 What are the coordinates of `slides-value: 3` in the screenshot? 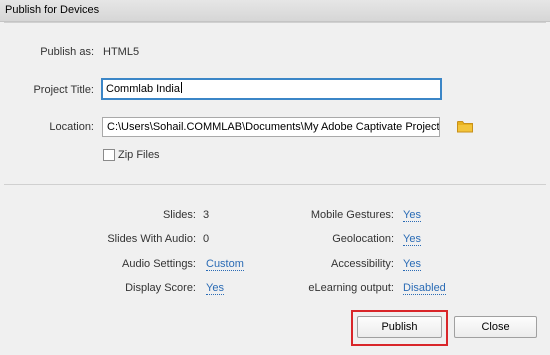 It's located at (206, 215).